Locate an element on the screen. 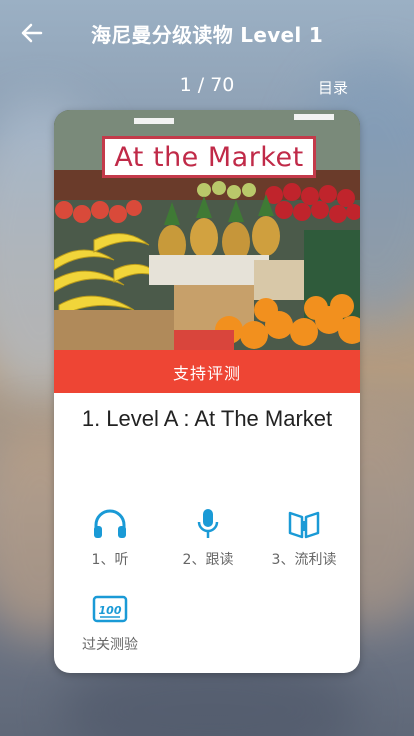 This screenshot has width=414, height=736. follow-read-label: 2、跟读 is located at coordinates (208, 560).